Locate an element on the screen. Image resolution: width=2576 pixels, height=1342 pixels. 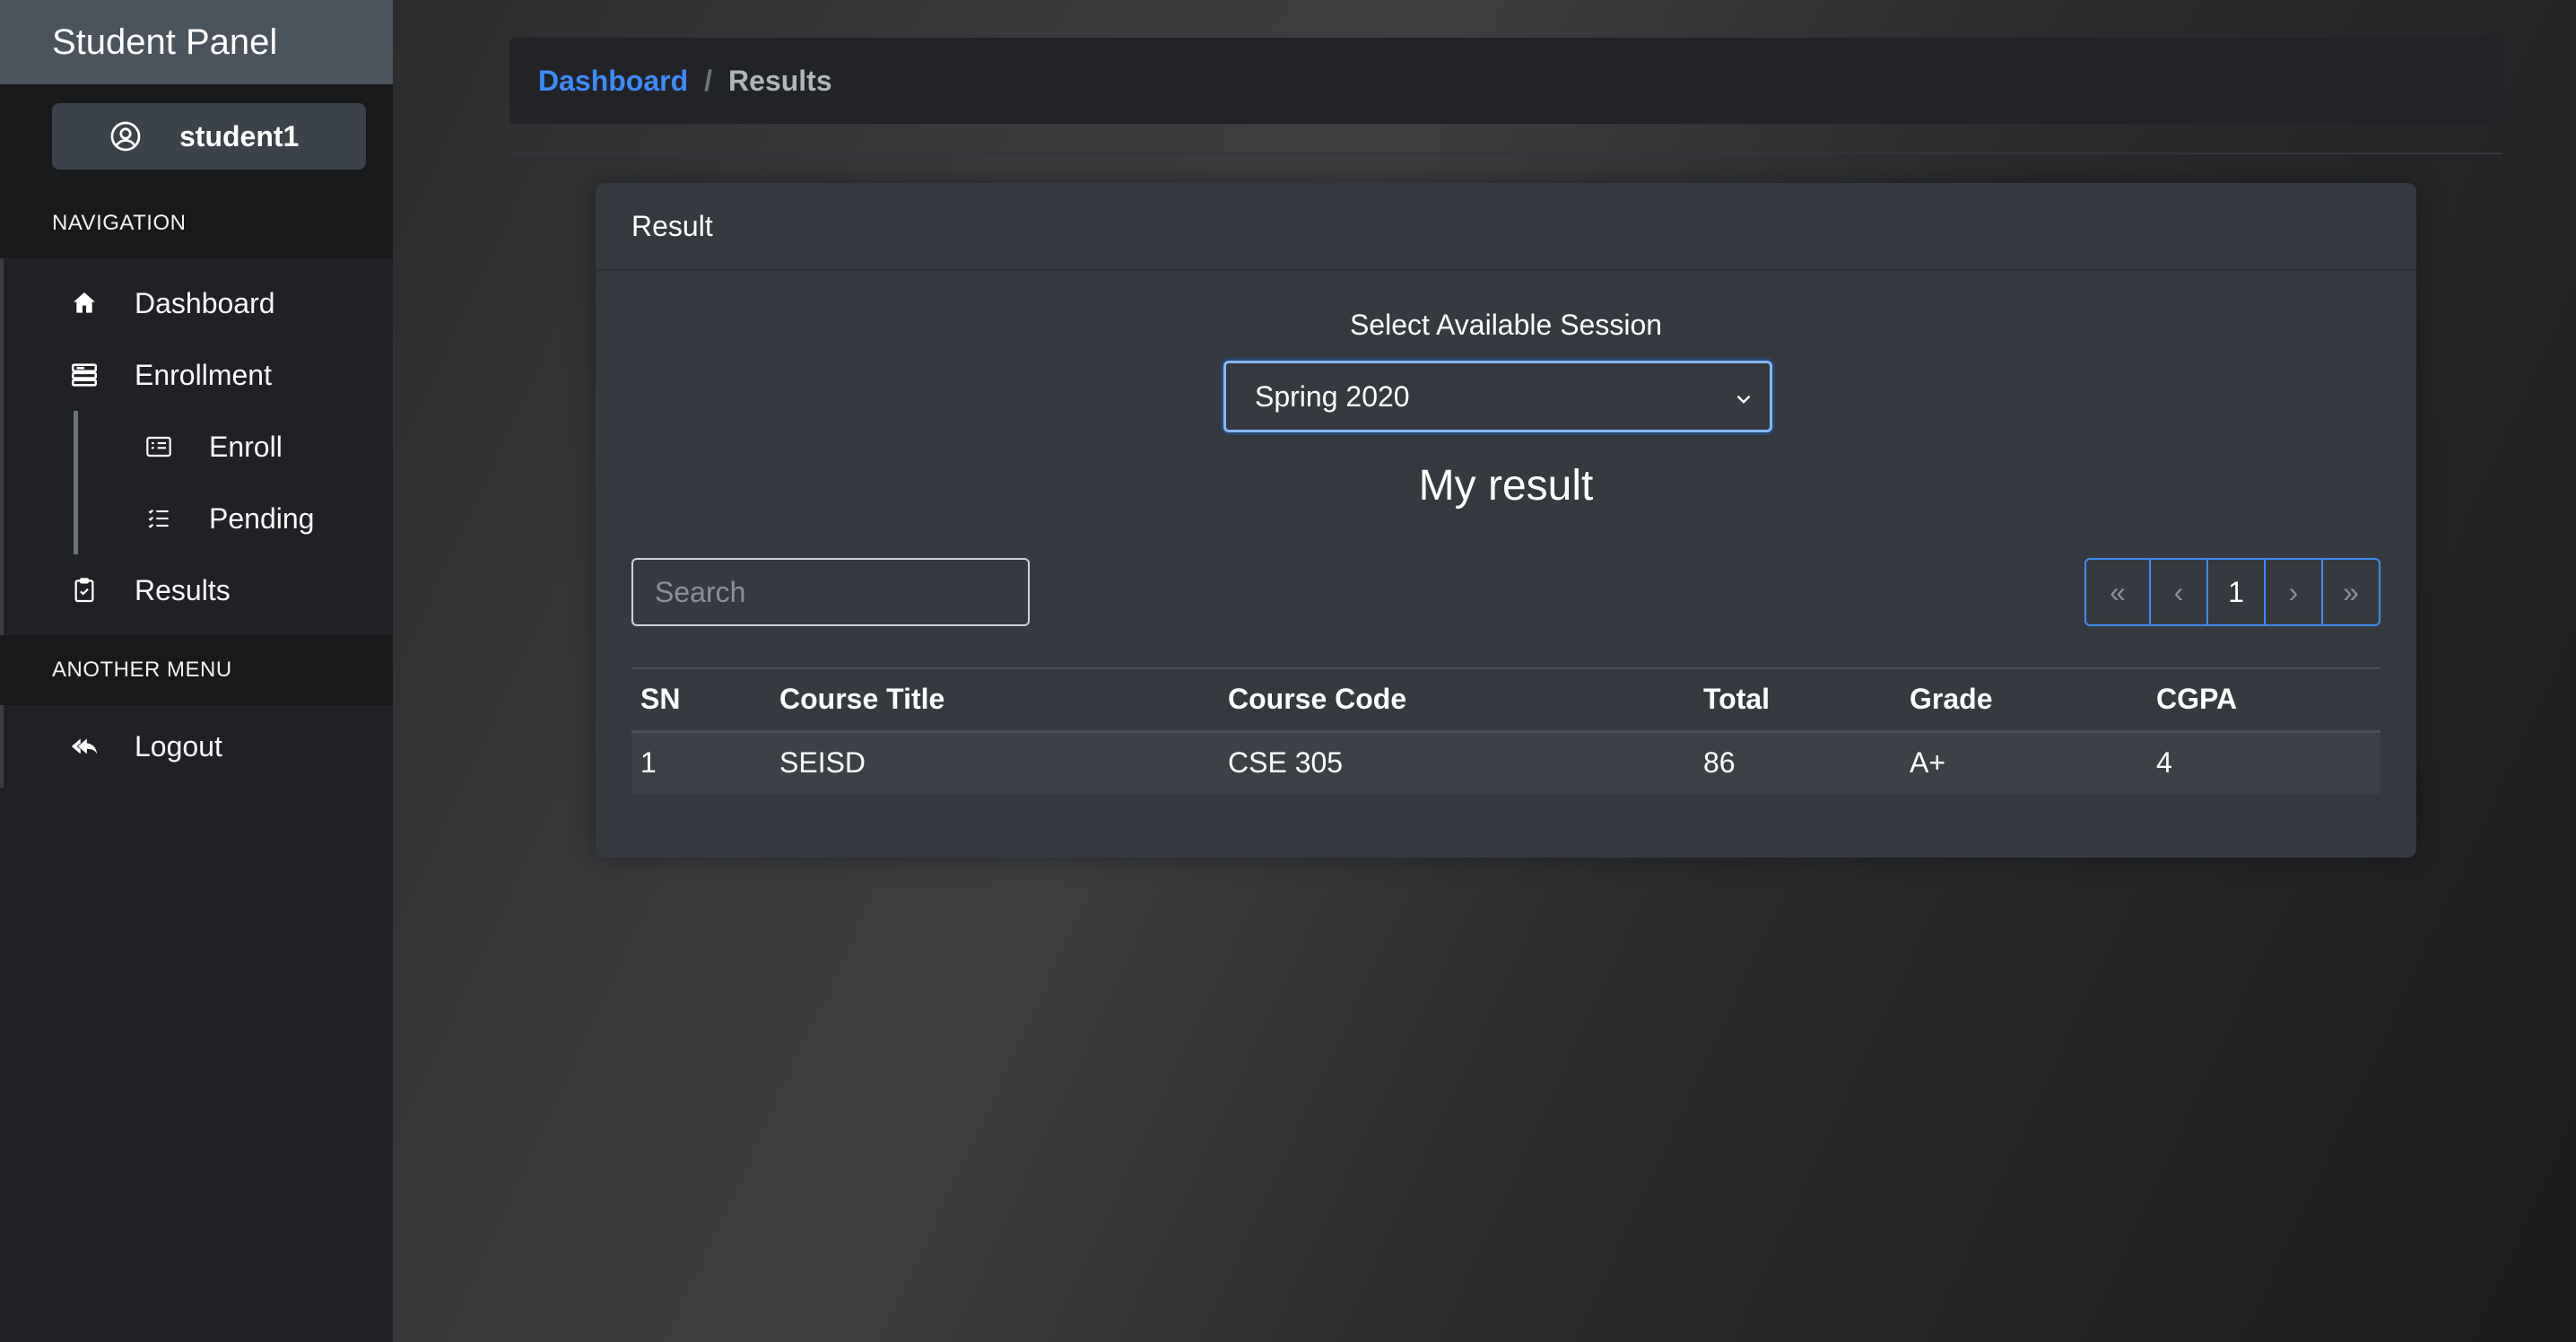
sidebar-item-label: Pending is located at coordinates (262, 518).